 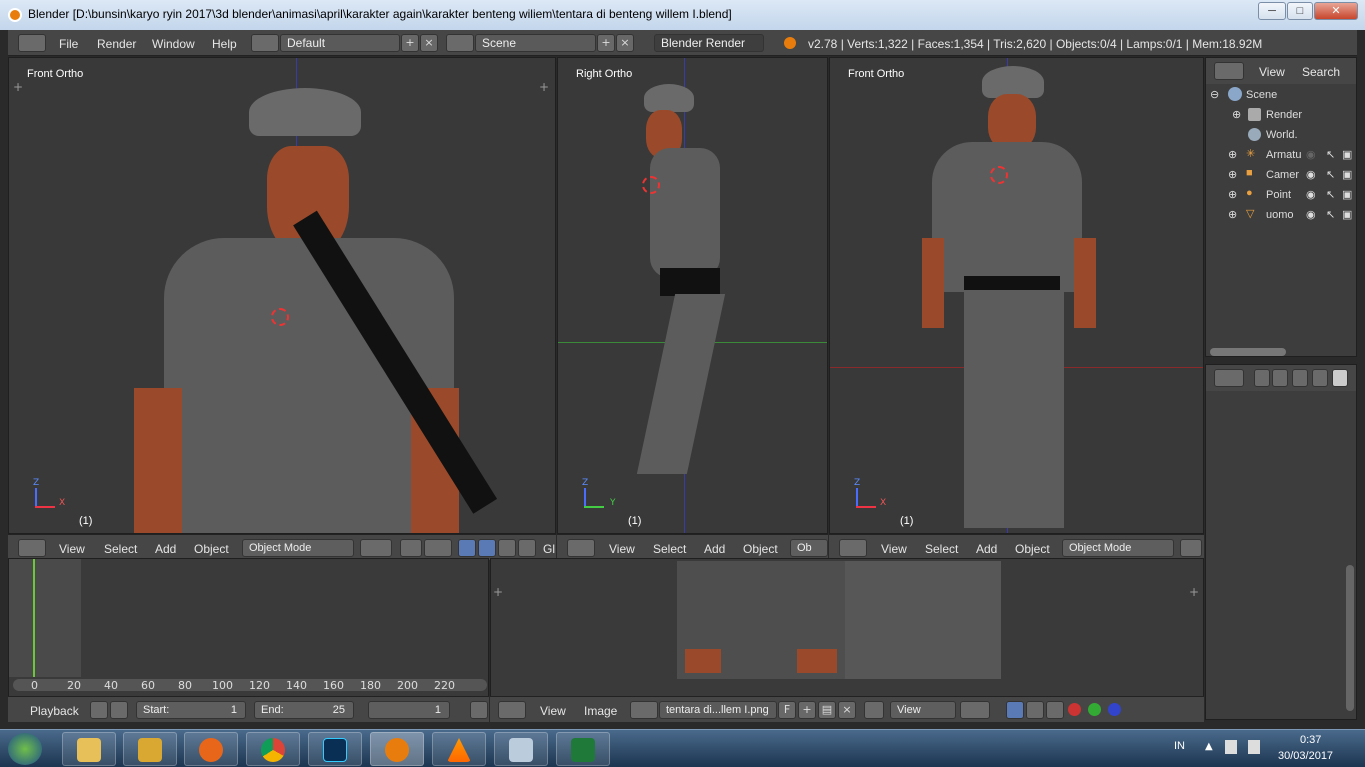 What do you see at coordinates (527, 548) in the screenshot?
I see `transform-orientation-icon` at bounding box center [527, 548].